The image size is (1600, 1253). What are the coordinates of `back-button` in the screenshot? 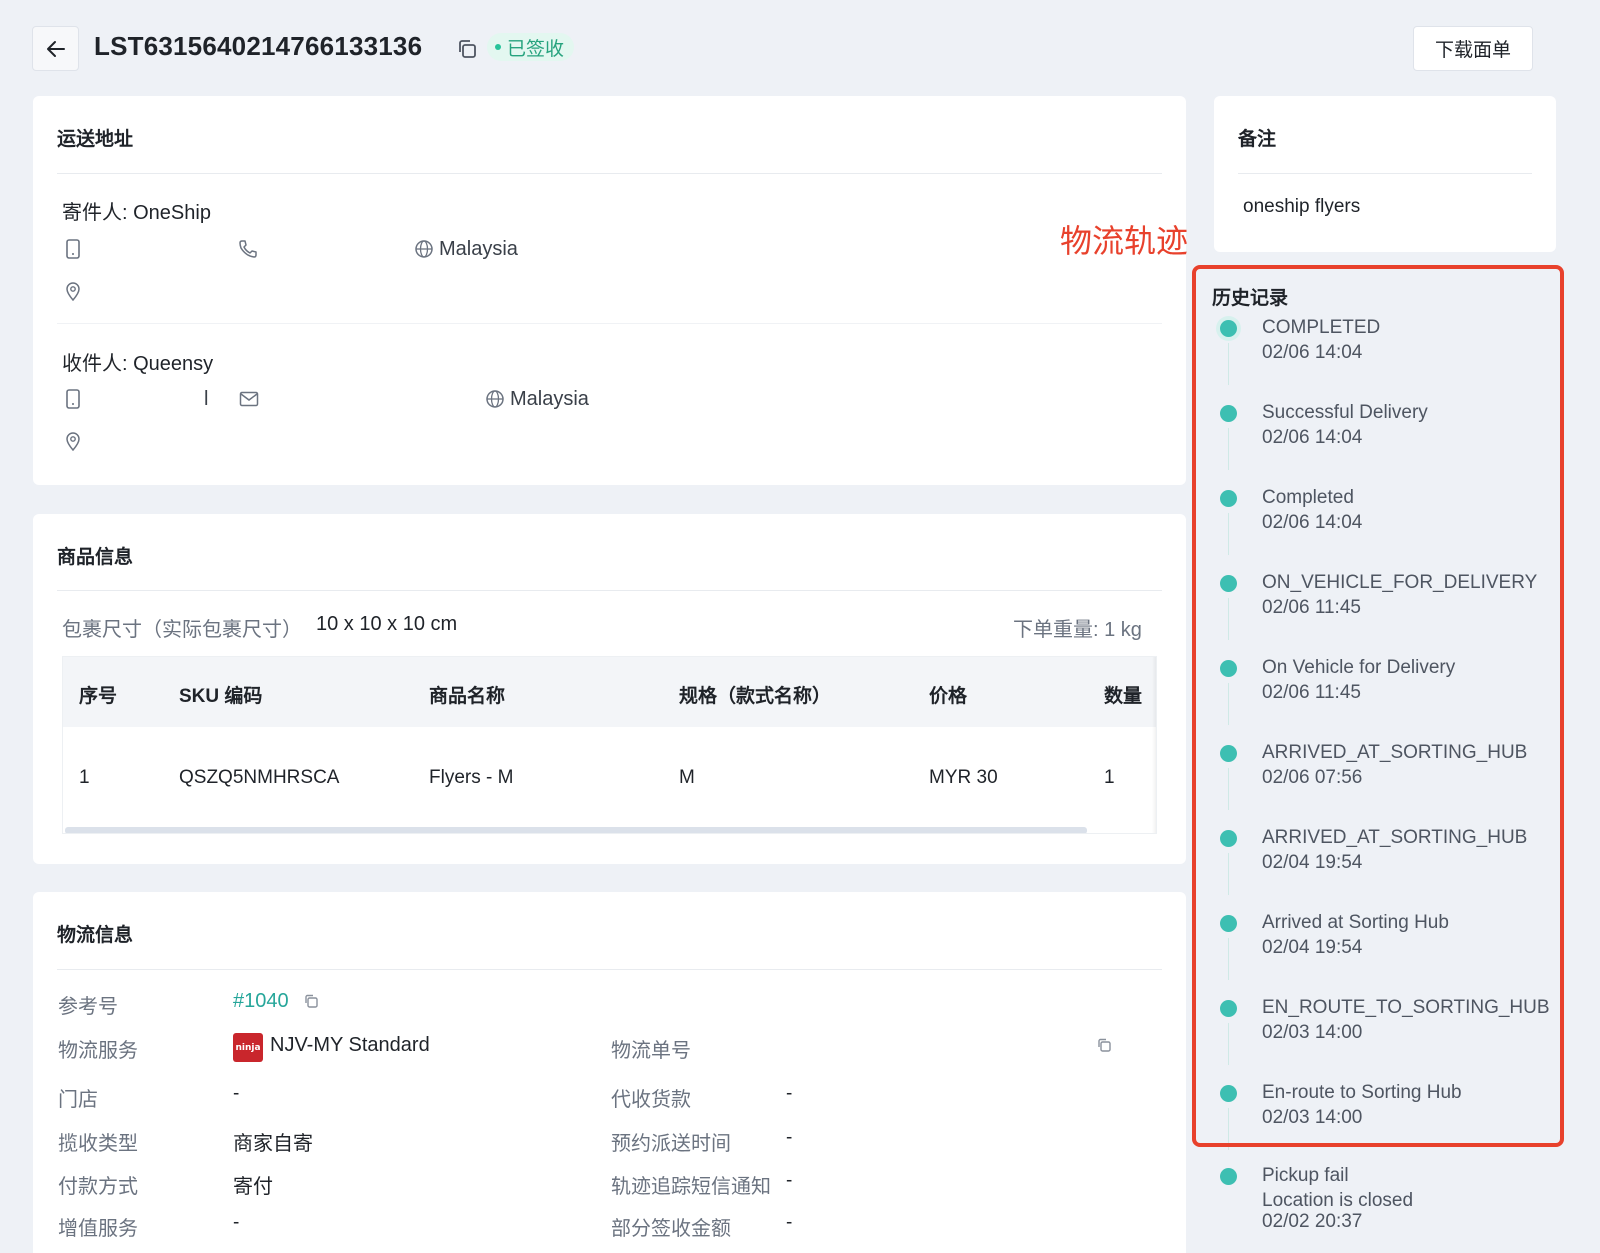 It's located at (55, 48).